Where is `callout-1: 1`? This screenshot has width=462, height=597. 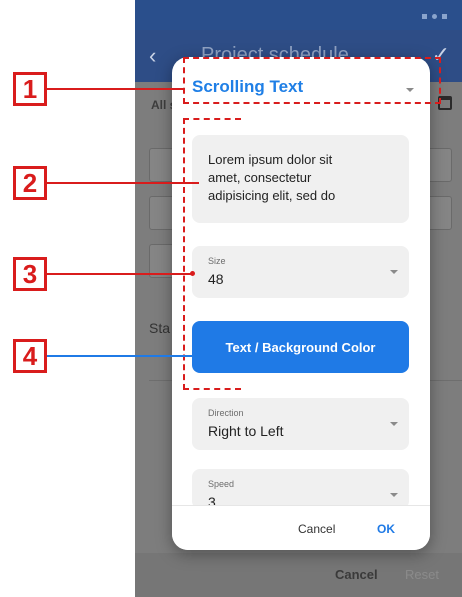 callout-1: 1 is located at coordinates (30, 89).